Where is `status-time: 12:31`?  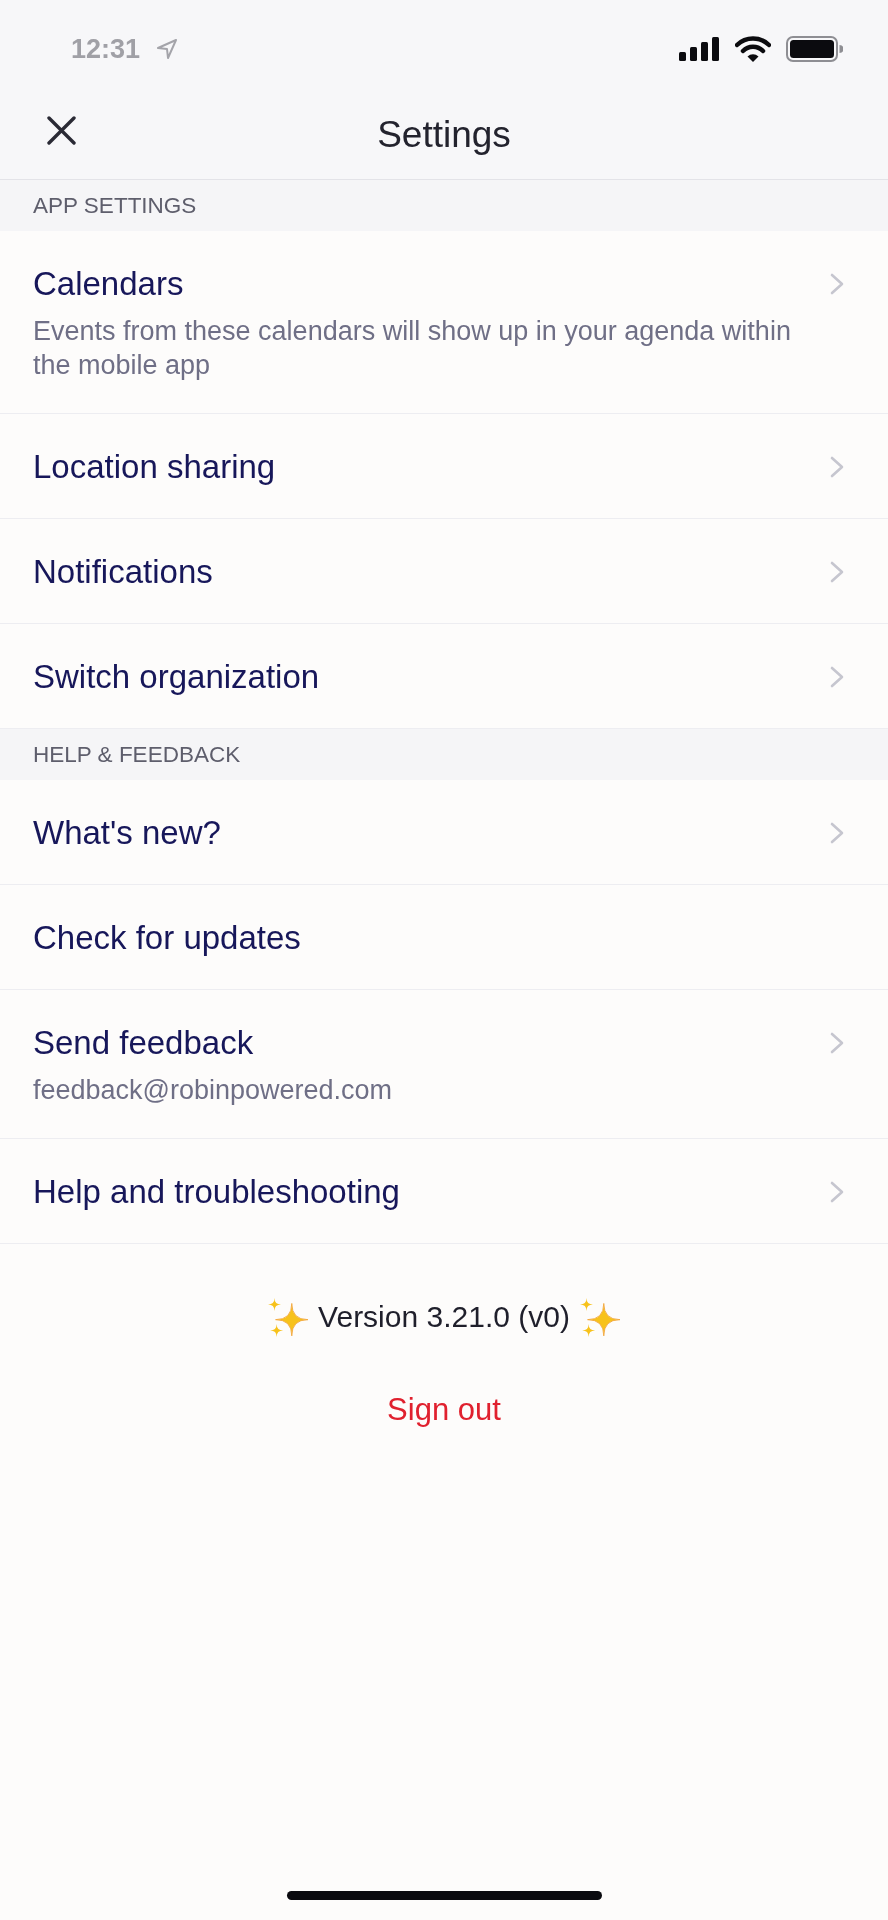
status-time: 12:31 is located at coordinates (106, 49).